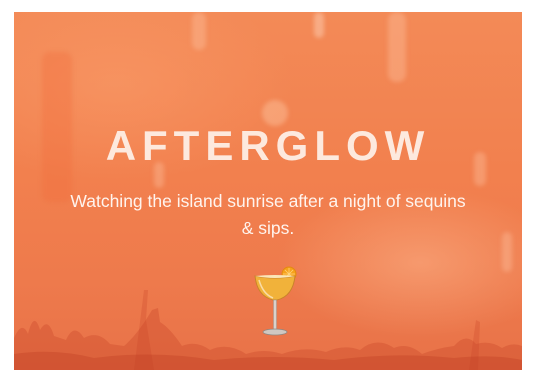 This screenshot has width=535, height=383. What do you see at coordinates (275, 301) in the screenshot?
I see `cocktail-glass-icon` at bounding box center [275, 301].